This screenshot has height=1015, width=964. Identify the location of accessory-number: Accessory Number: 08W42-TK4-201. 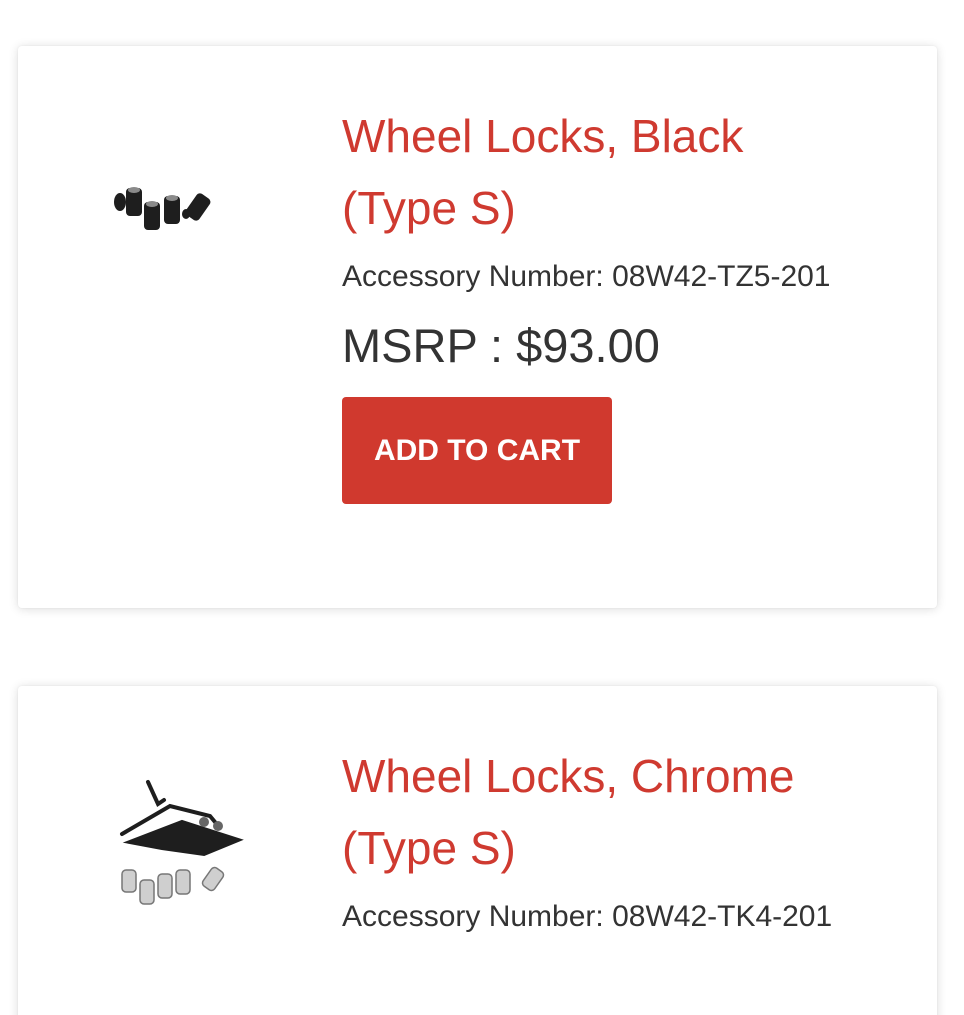
(587, 916).